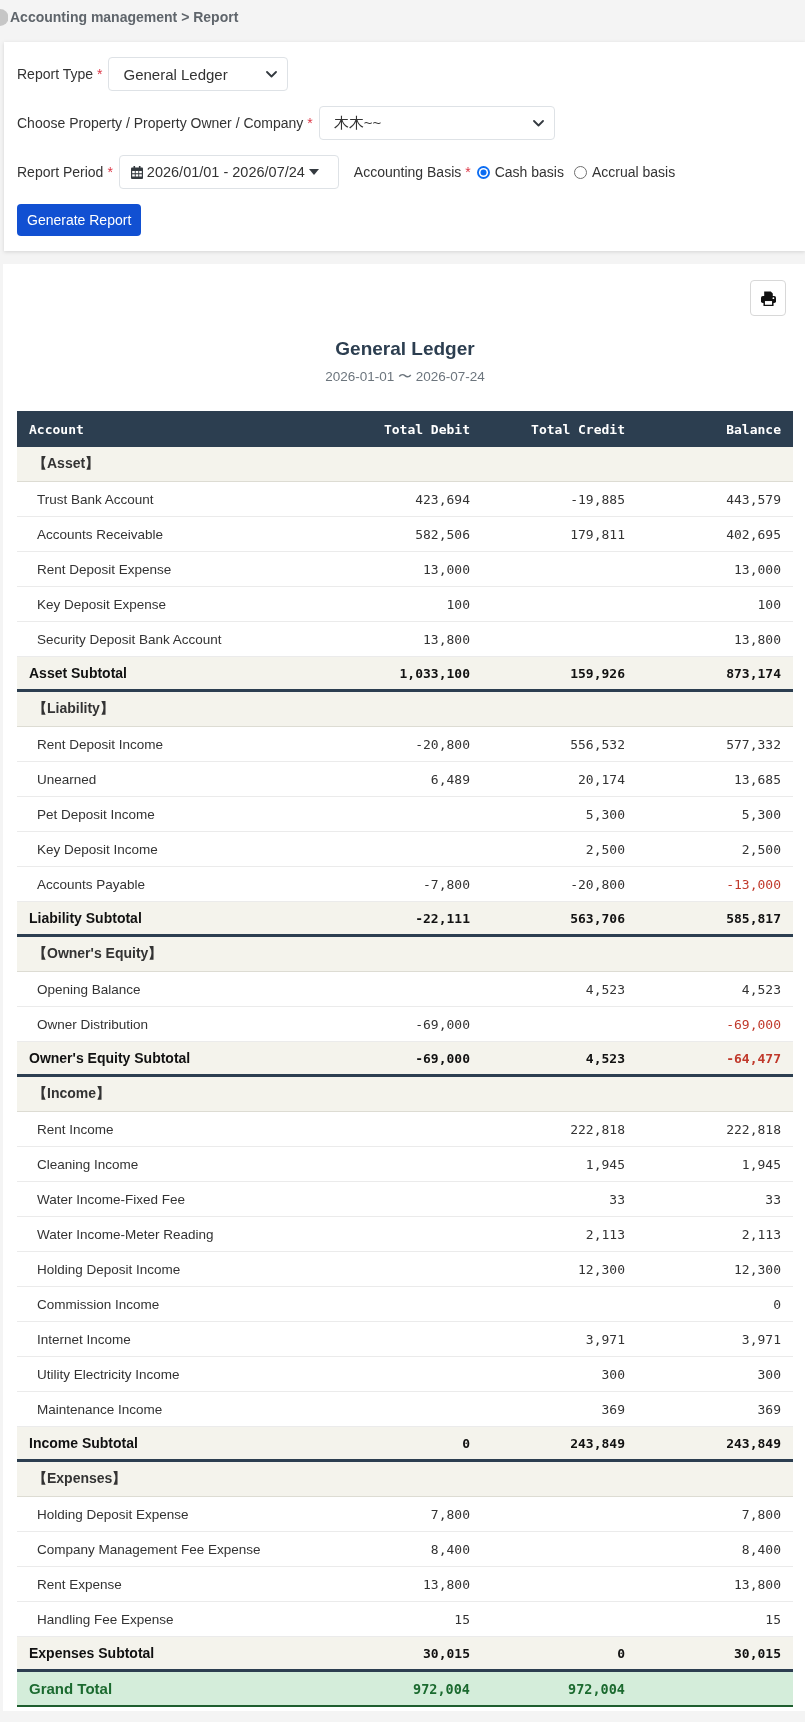 The width and height of the screenshot is (805, 1722). Describe the element at coordinates (773, 1619) in the screenshot. I see `balance-amount: 15` at that location.